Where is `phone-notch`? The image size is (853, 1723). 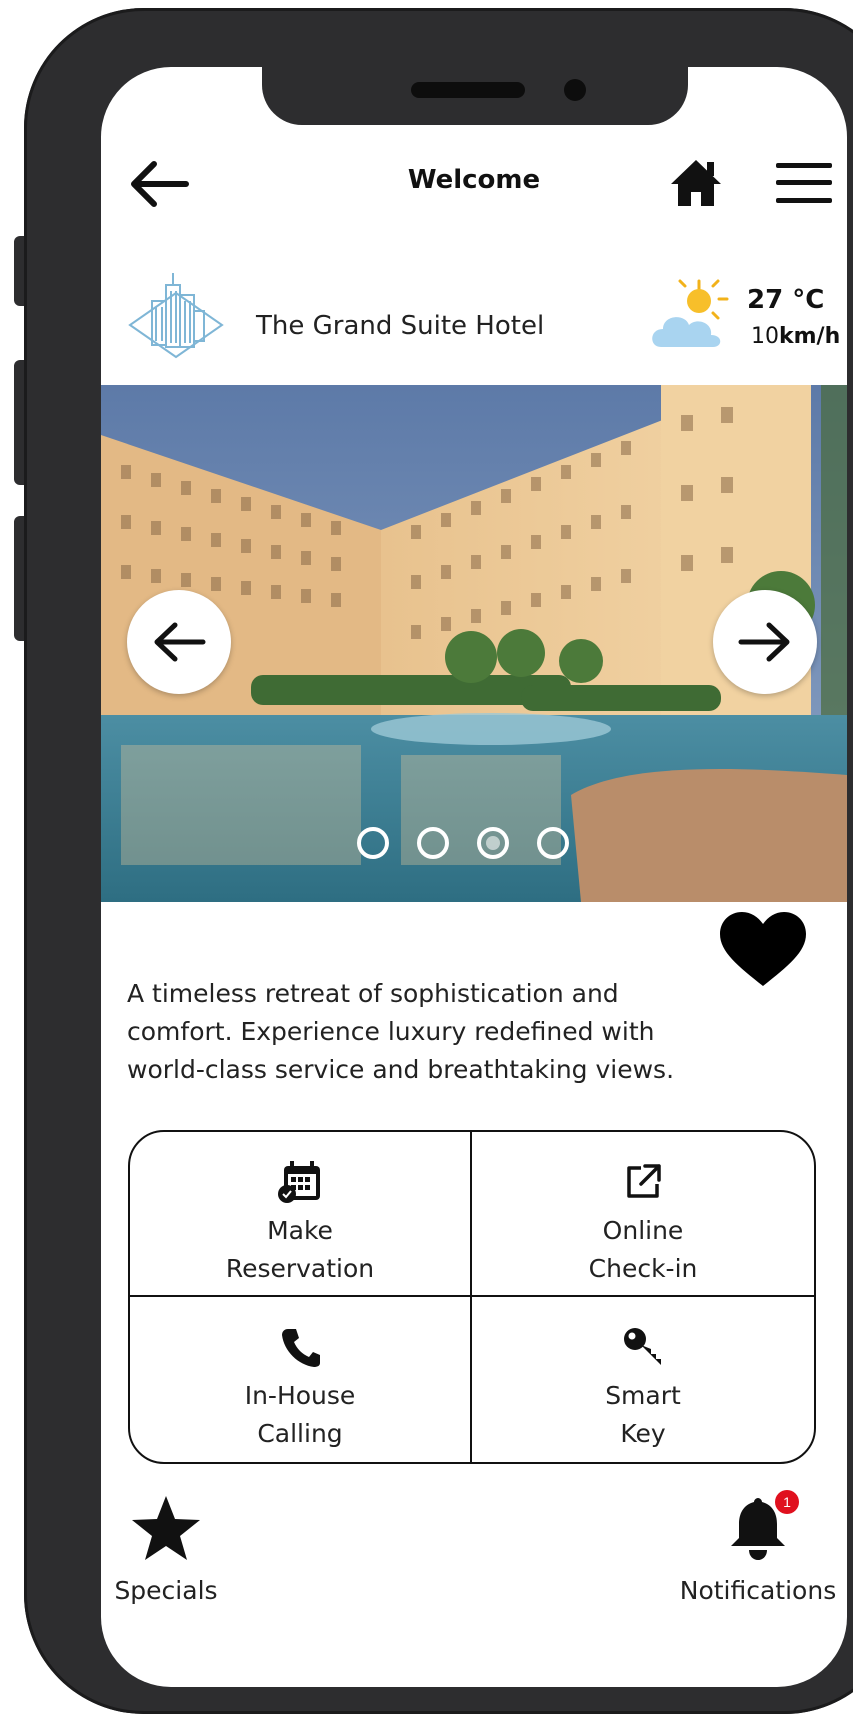
phone-notch is located at coordinates (475, 96).